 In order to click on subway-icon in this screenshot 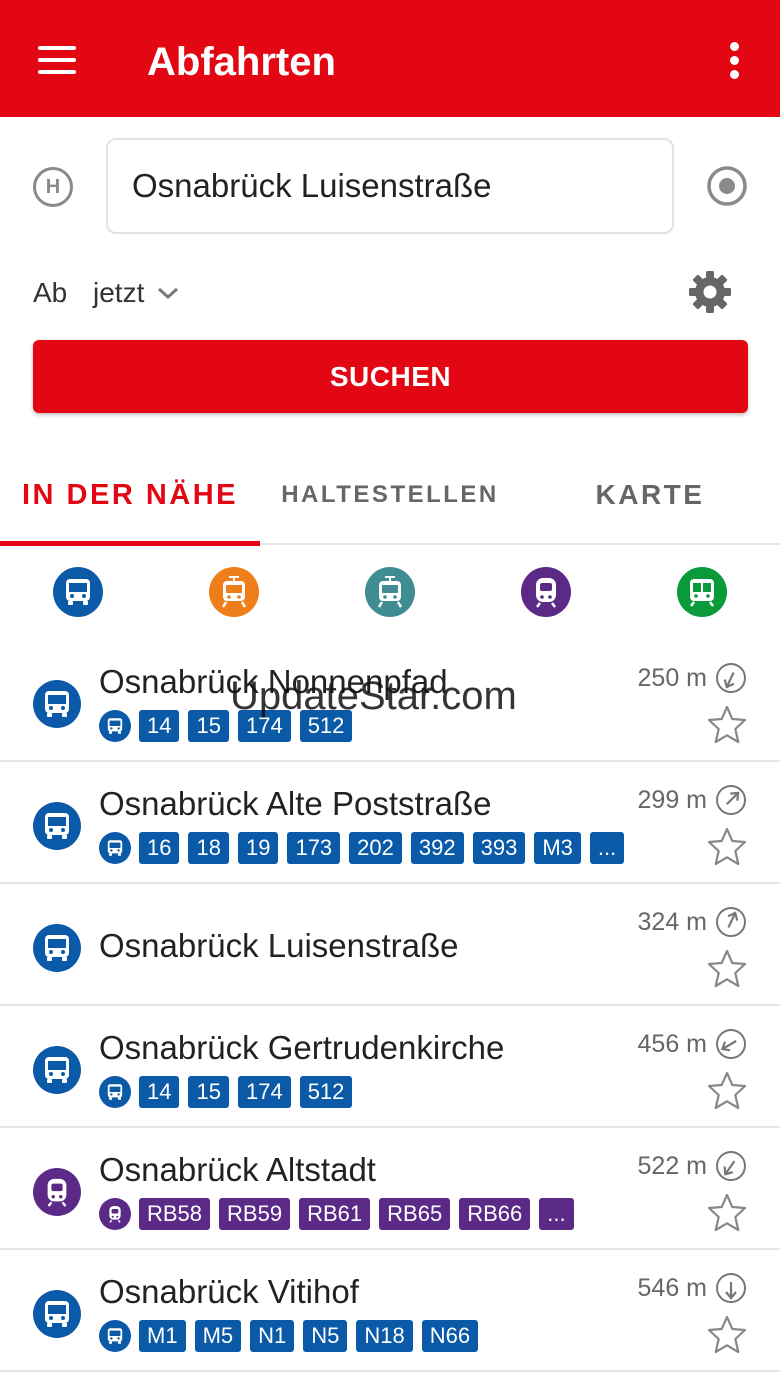, I will do `click(702, 593)`.